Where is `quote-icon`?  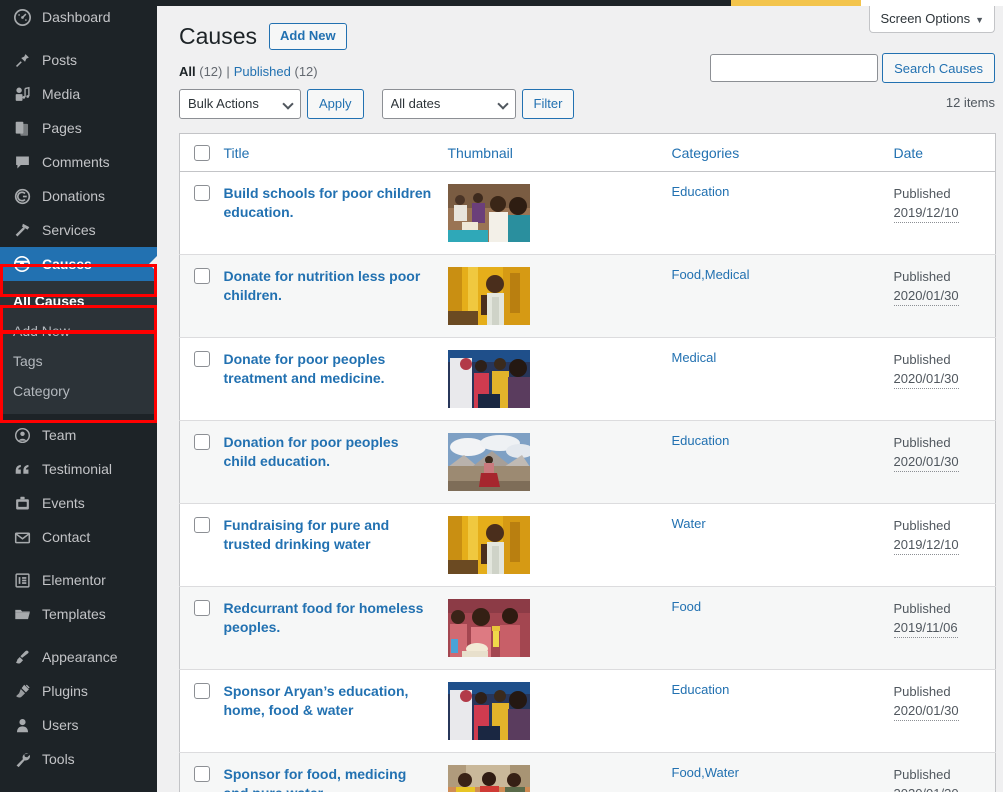 quote-icon is located at coordinates (22, 469).